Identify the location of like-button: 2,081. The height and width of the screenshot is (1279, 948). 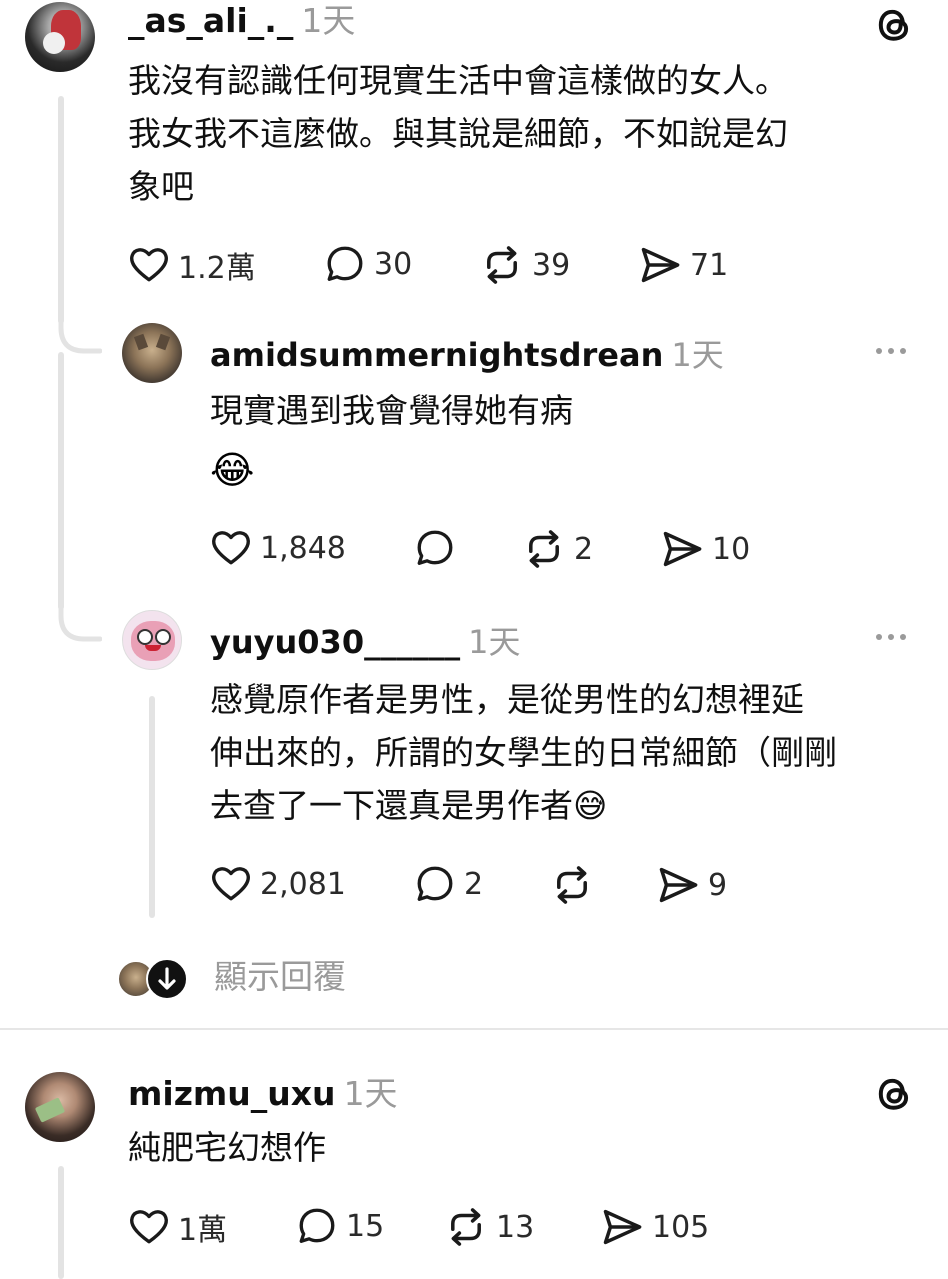
(278, 884).